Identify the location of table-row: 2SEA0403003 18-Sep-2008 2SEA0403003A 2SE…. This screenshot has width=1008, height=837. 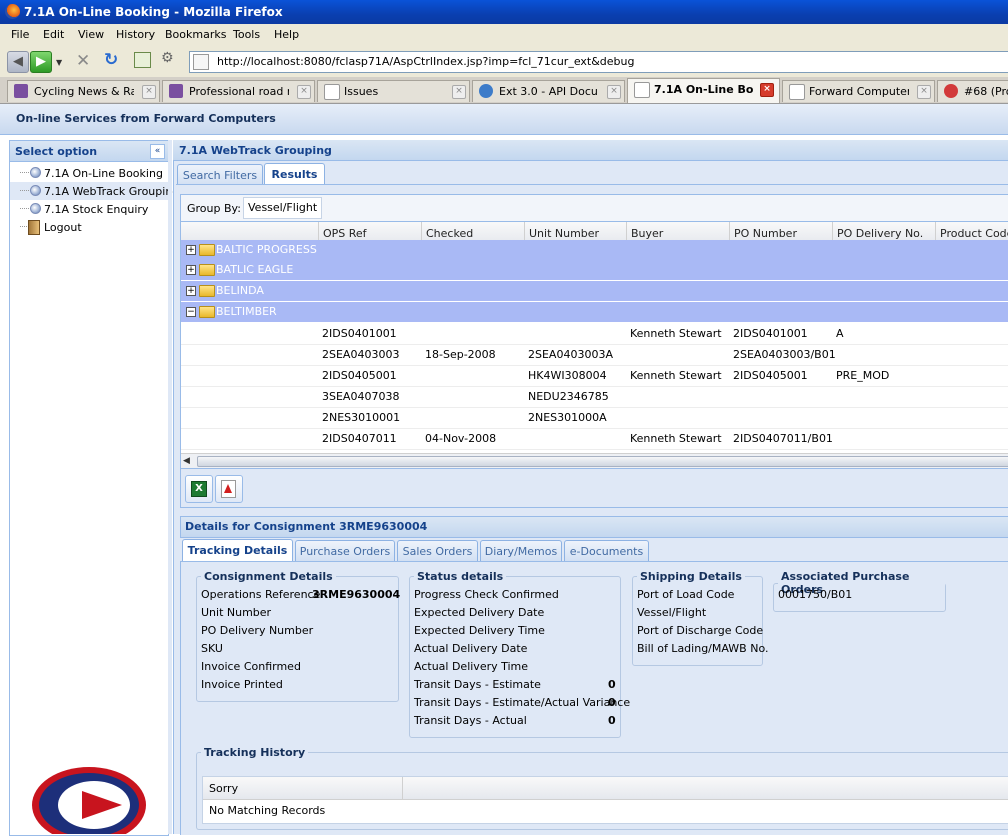
(594, 355).